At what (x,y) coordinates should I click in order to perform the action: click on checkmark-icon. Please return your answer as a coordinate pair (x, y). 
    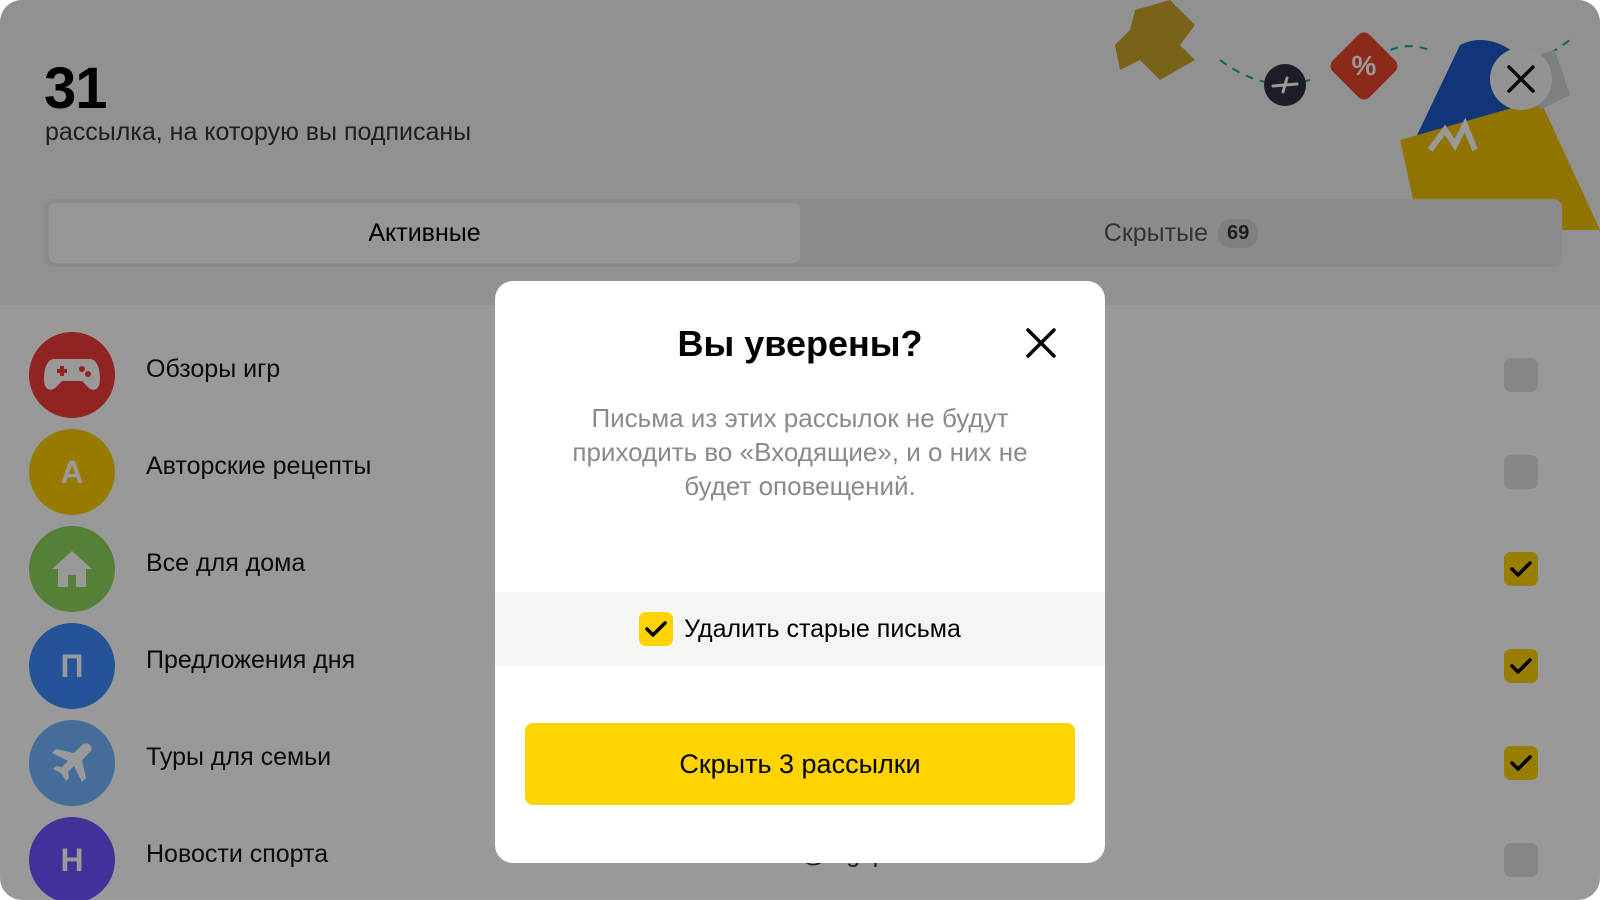
    Looking at the image, I should click on (656, 629).